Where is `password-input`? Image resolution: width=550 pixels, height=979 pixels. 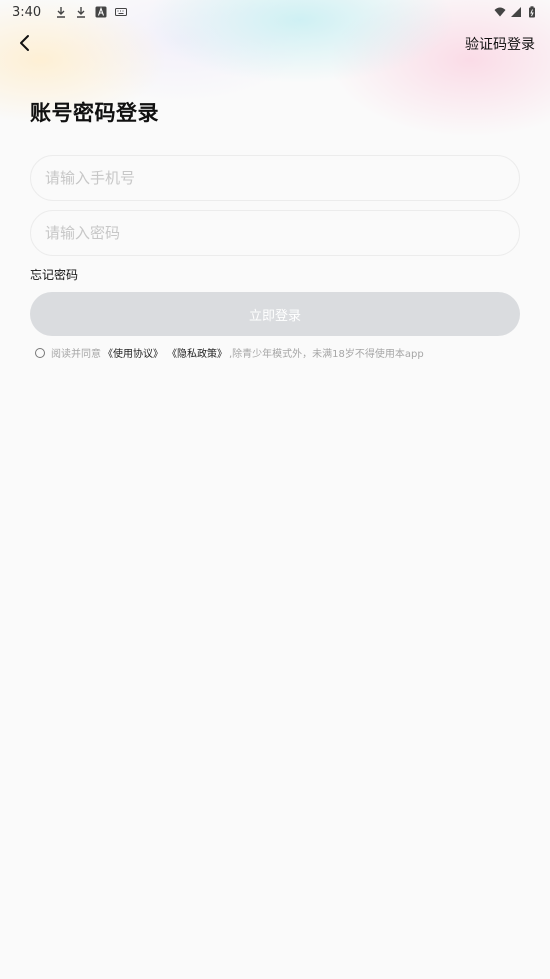
password-input is located at coordinates (275, 233).